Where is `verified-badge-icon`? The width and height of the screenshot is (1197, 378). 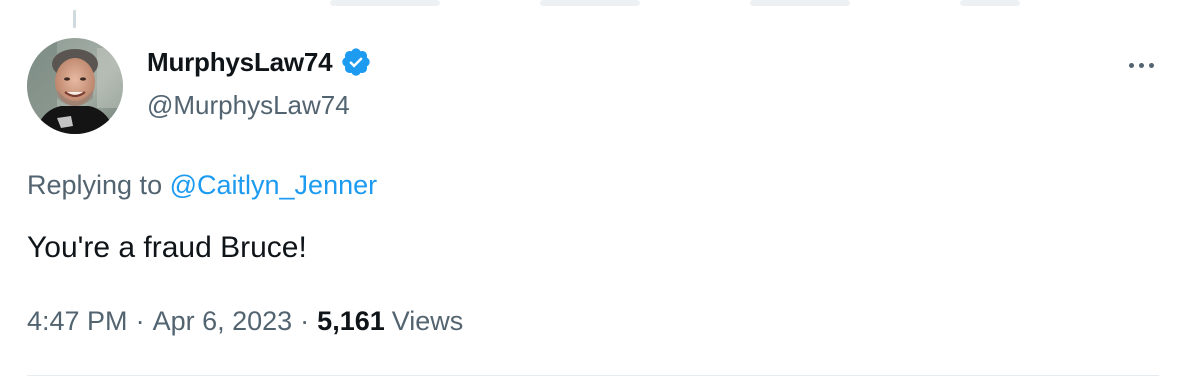
verified-badge-icon is located at coordinates (356, 62).